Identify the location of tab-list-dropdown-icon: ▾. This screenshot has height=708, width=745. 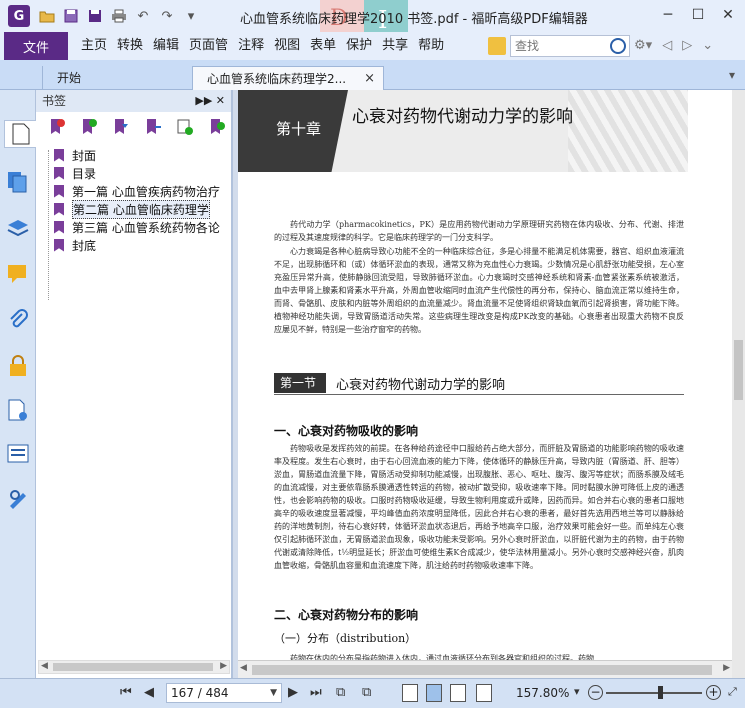
(732, 75).